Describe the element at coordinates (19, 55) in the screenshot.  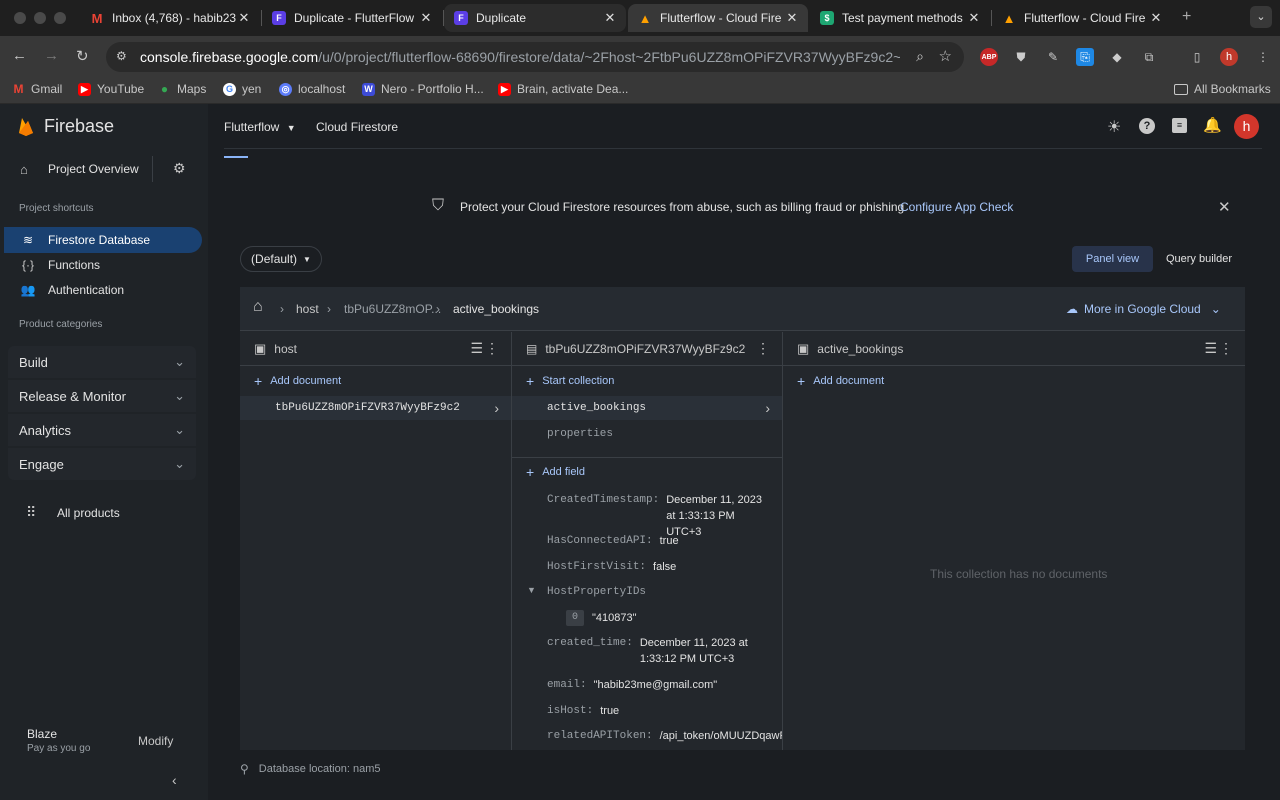
I see `back-icon: ←` at that location.